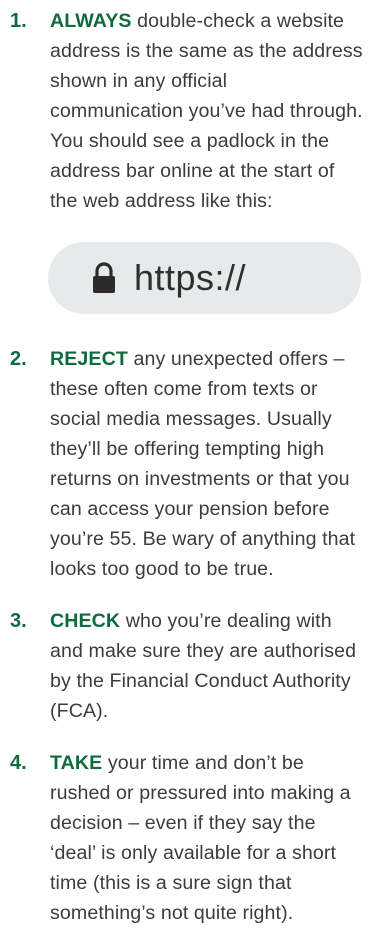 This screenshot has width=373, height=942. What do you see at coordinates (190, 277) in the screenshot?
I see `address-url: https://` at bounding box center [190, 277].